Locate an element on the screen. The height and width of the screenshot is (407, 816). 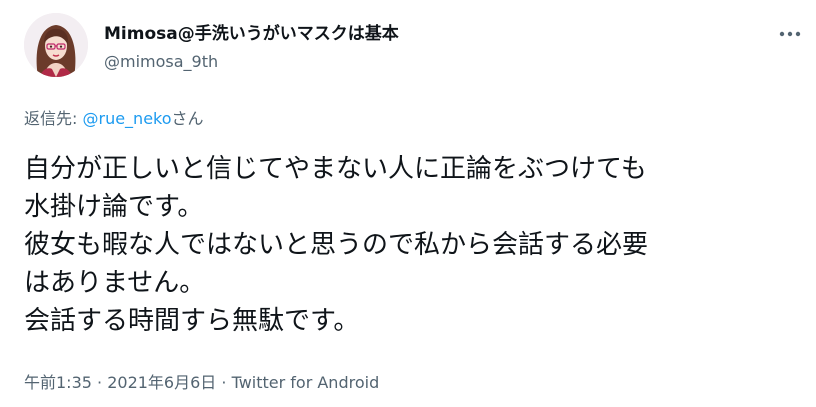
reply-suffix: さん is located at coordinates (187, 118).